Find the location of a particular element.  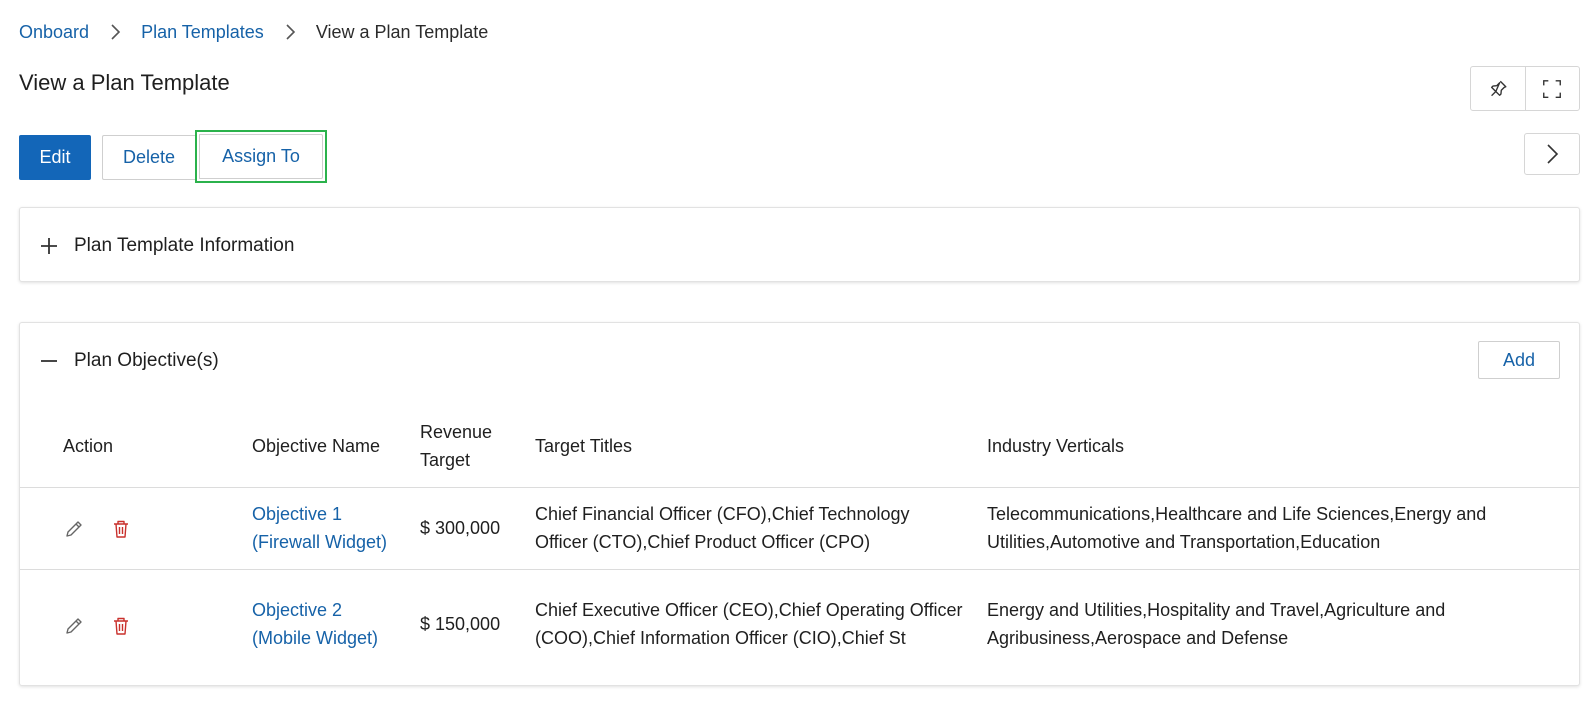

column-header-industry-verticals: Industry Verticals is located at coordinates (1056, 445).